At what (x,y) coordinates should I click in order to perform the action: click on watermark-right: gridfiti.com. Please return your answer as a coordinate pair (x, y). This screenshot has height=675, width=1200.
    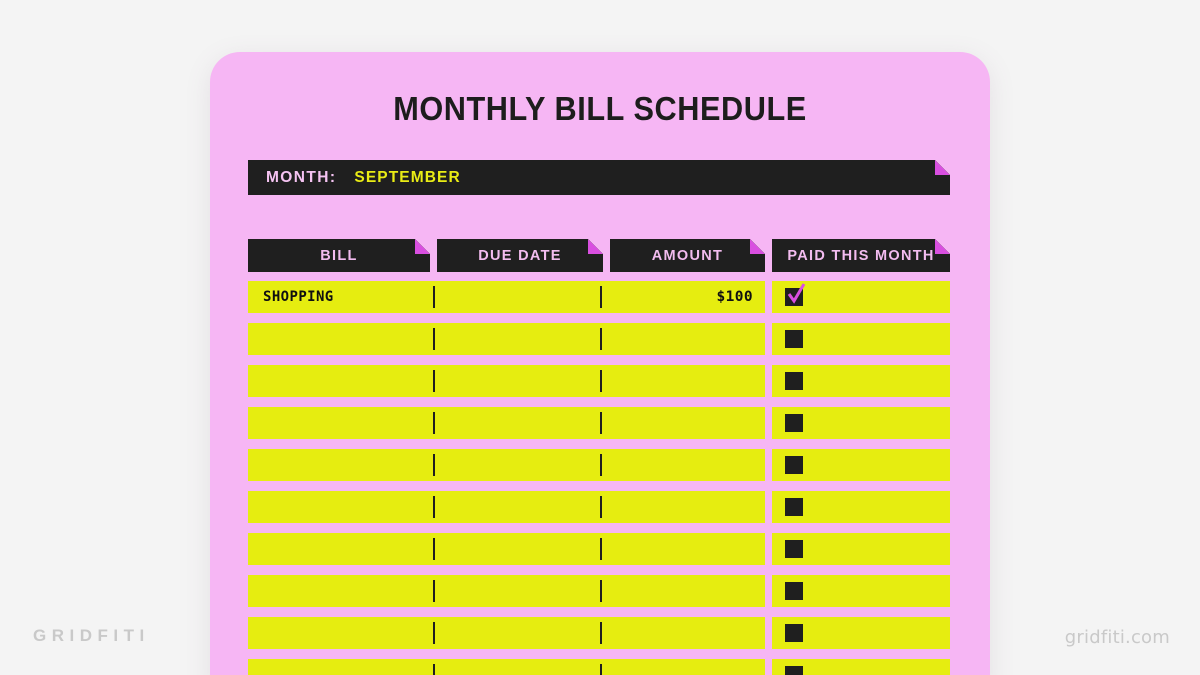
    Looking at the image, I should click on (1117, 637).